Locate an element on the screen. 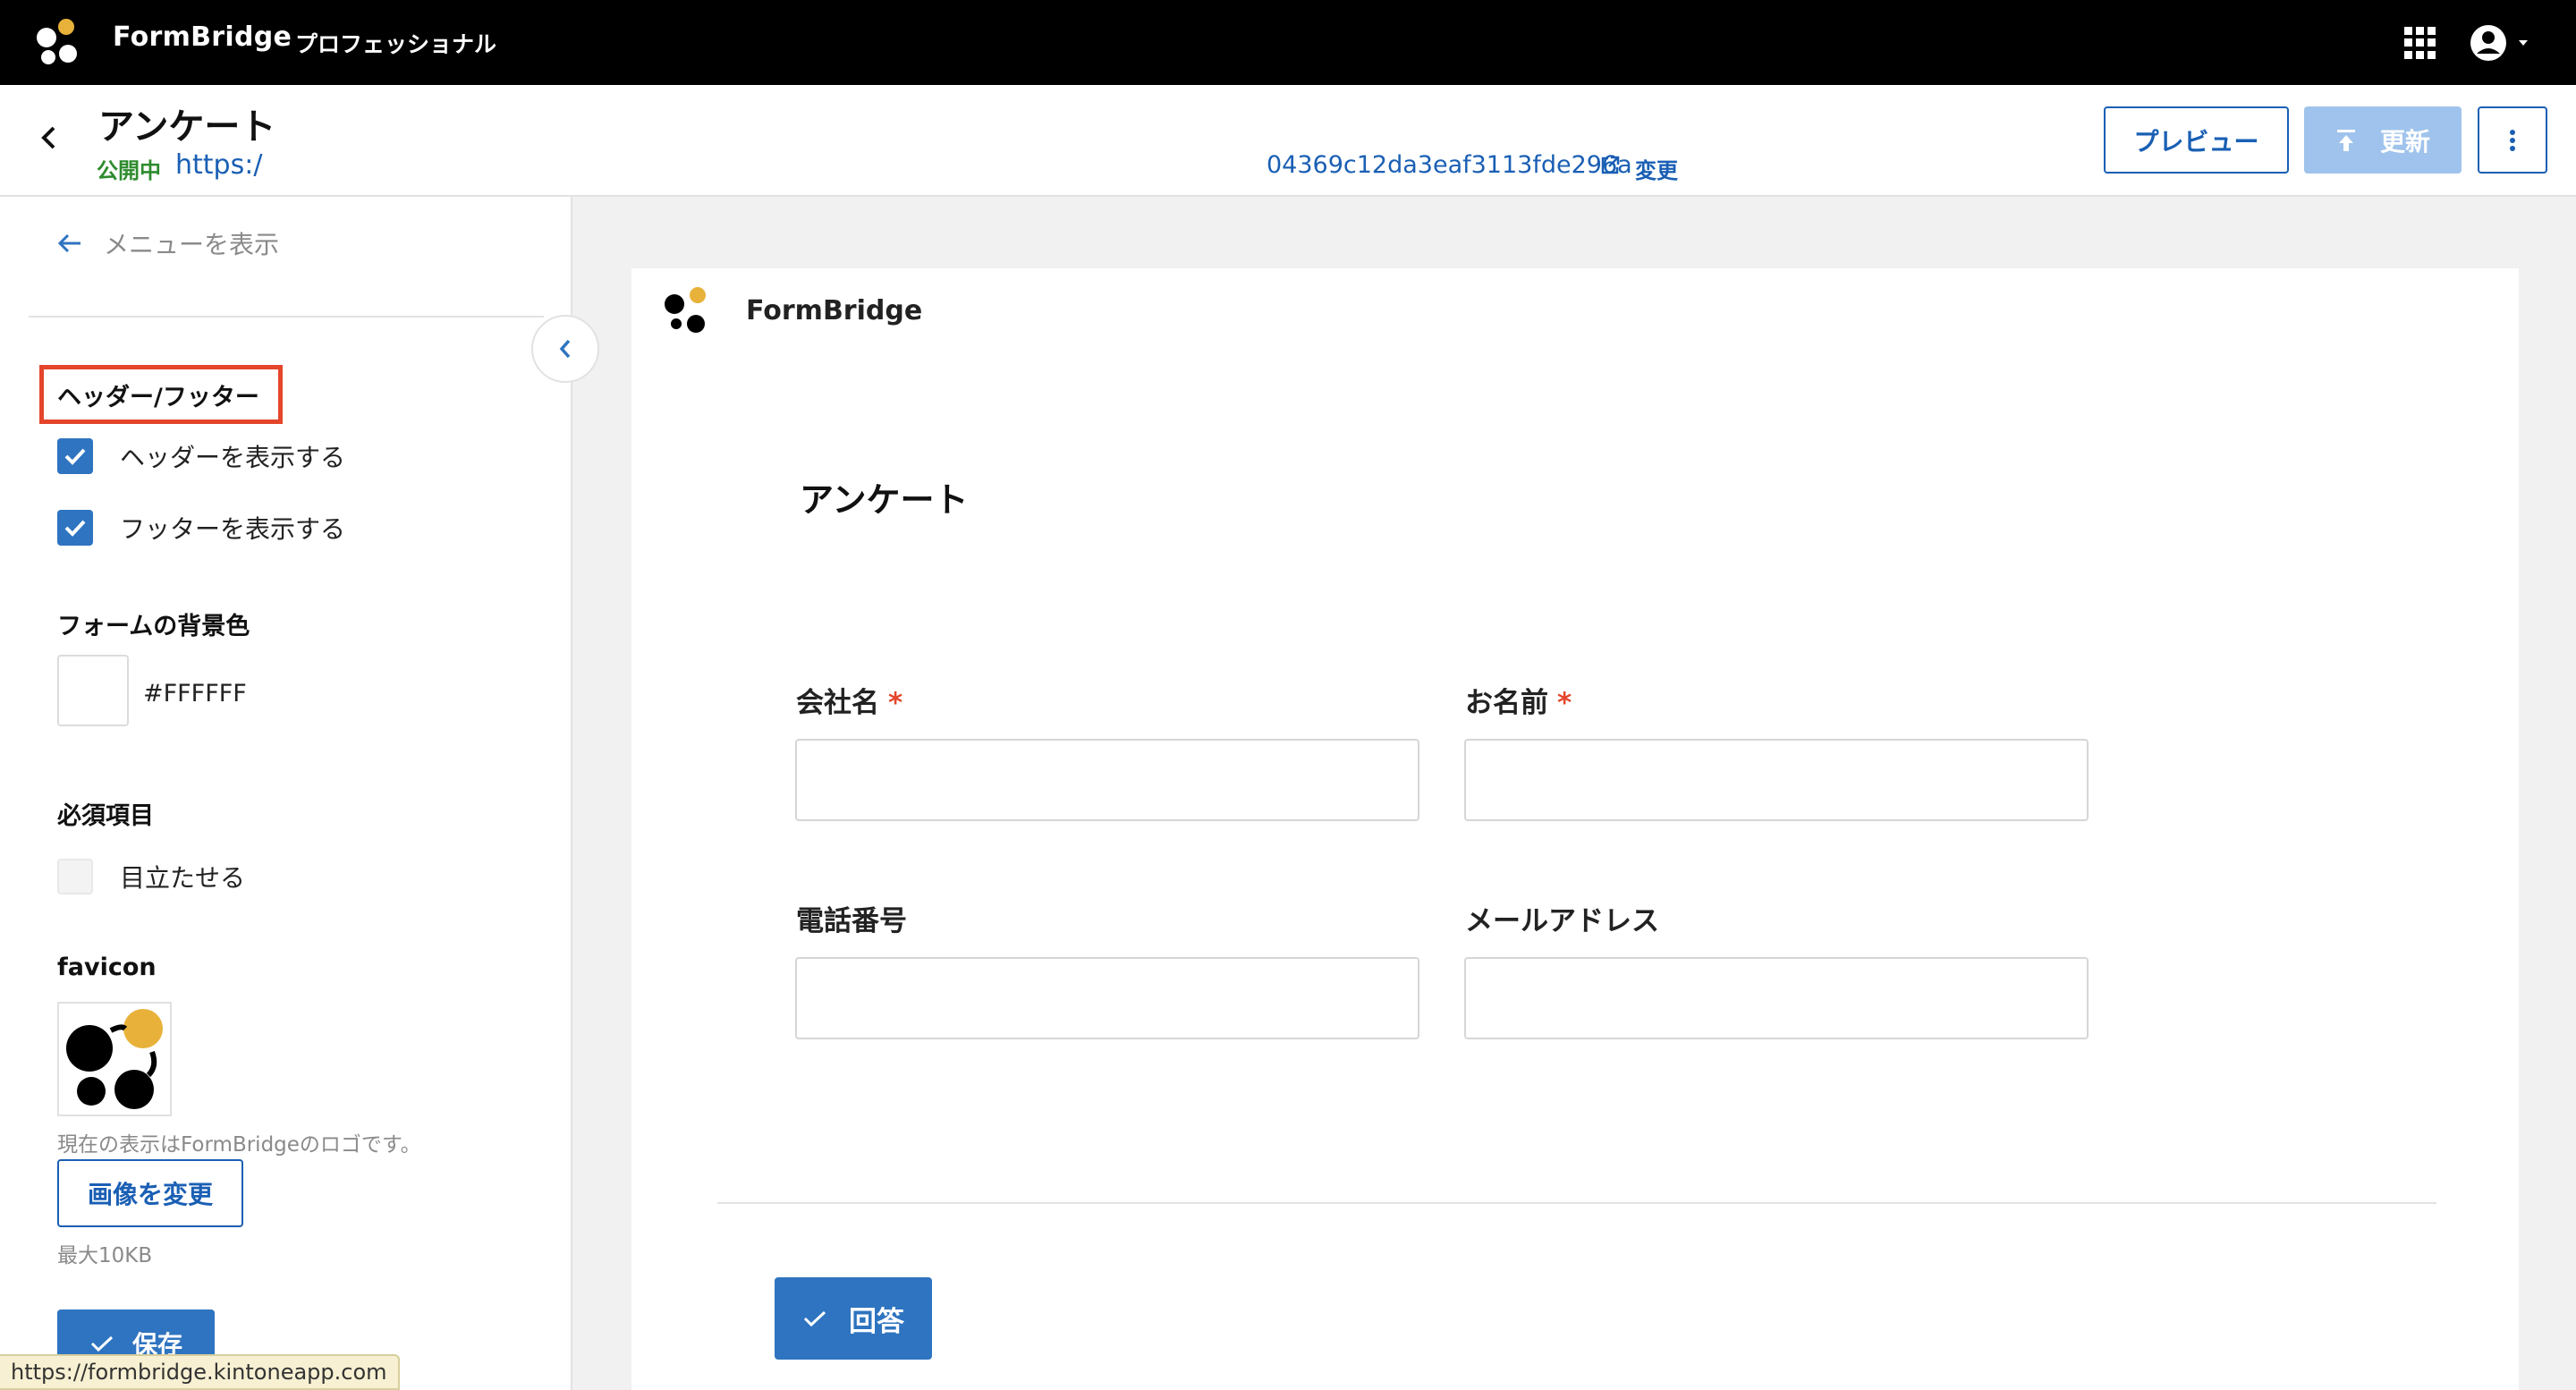  update-button-label: 更新 is located at coordinates (2404, 141).